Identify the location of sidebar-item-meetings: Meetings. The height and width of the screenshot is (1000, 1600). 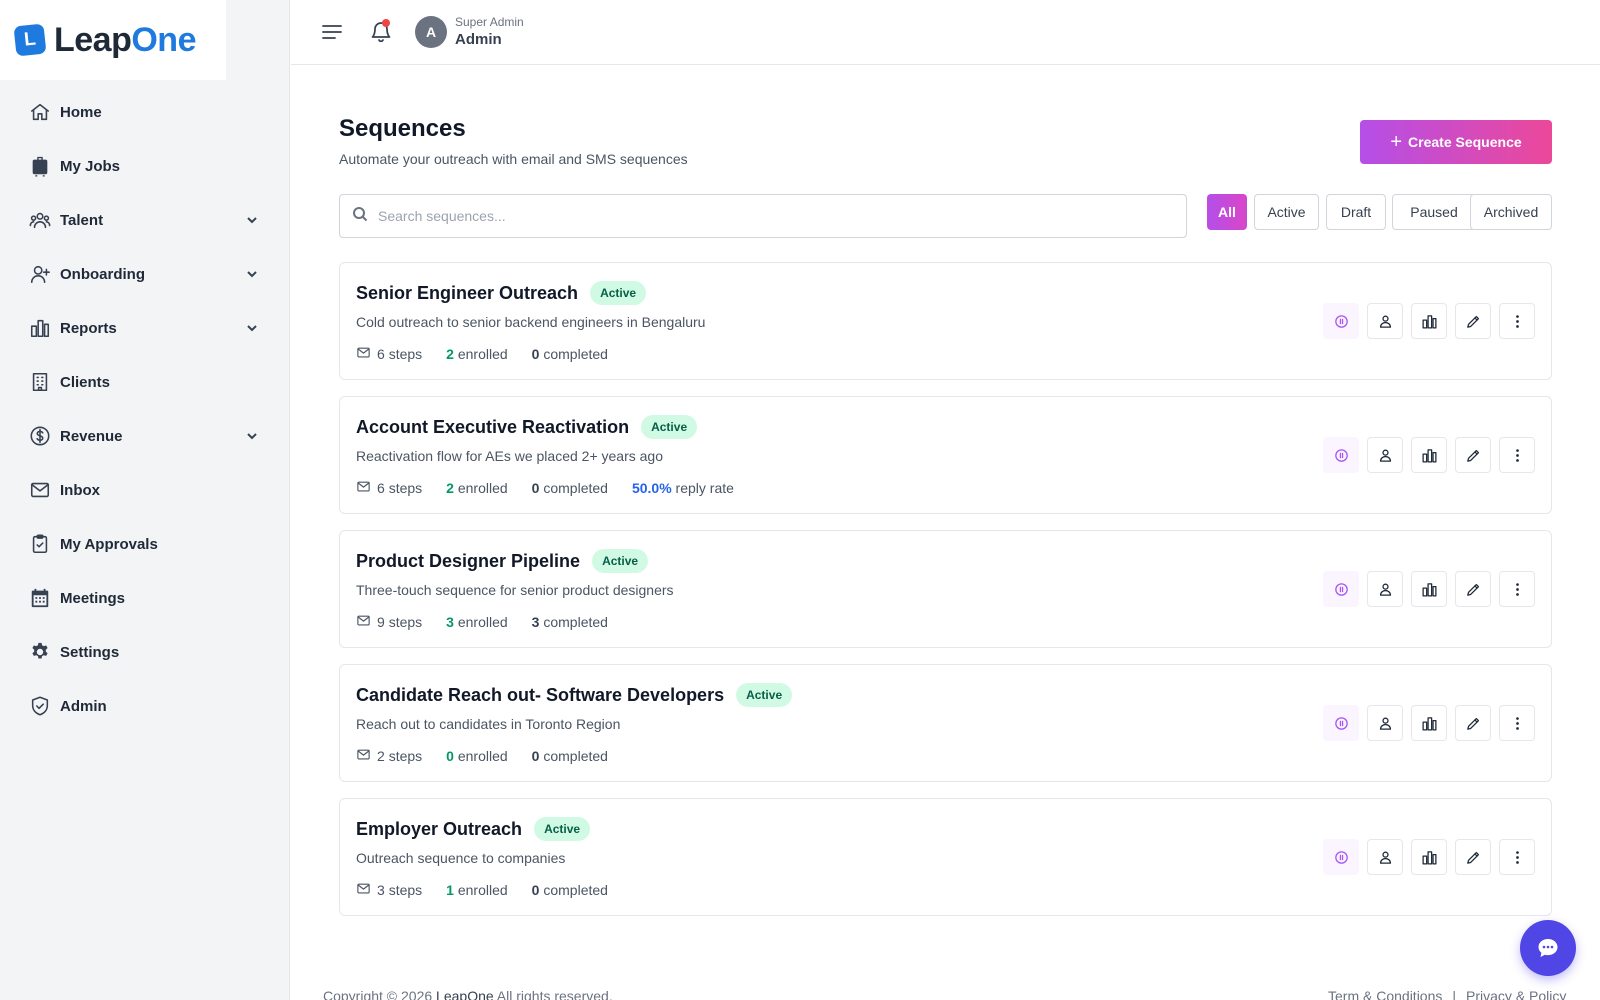
(145, 598).